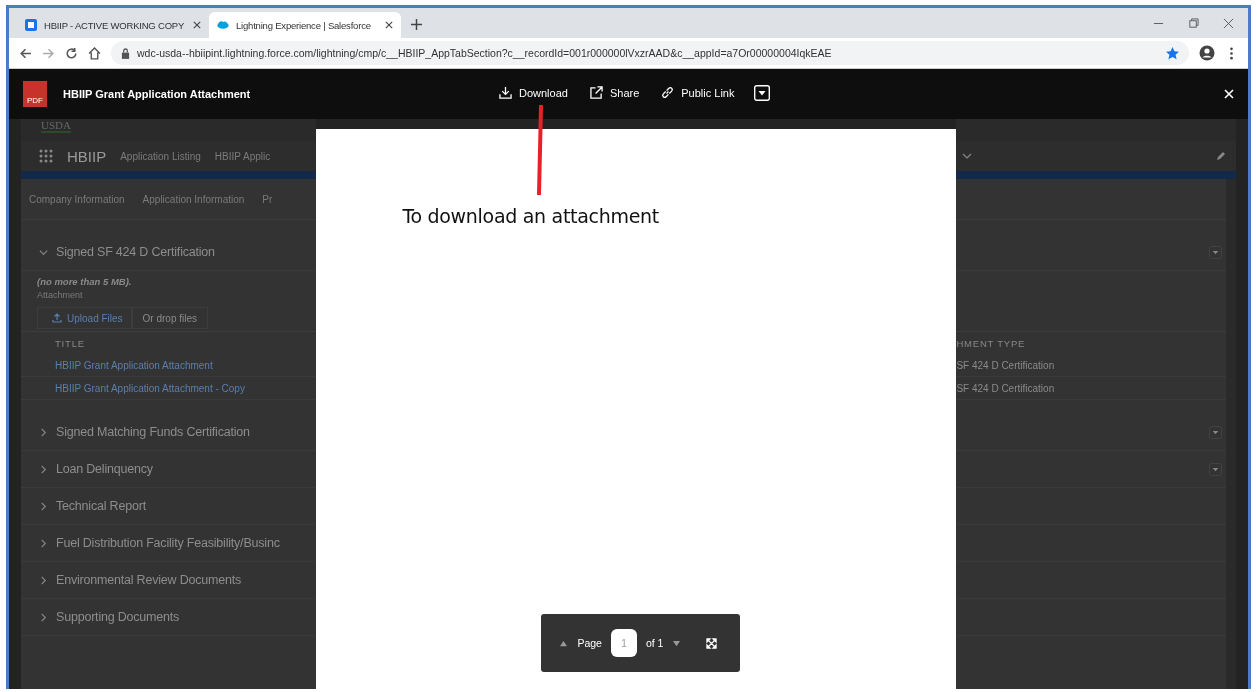  What do you see at coordinates (157, 94) in the screenshot?
I see `file-title: HBIIP Grant Application Attachment` at bounding box center [157, 94].